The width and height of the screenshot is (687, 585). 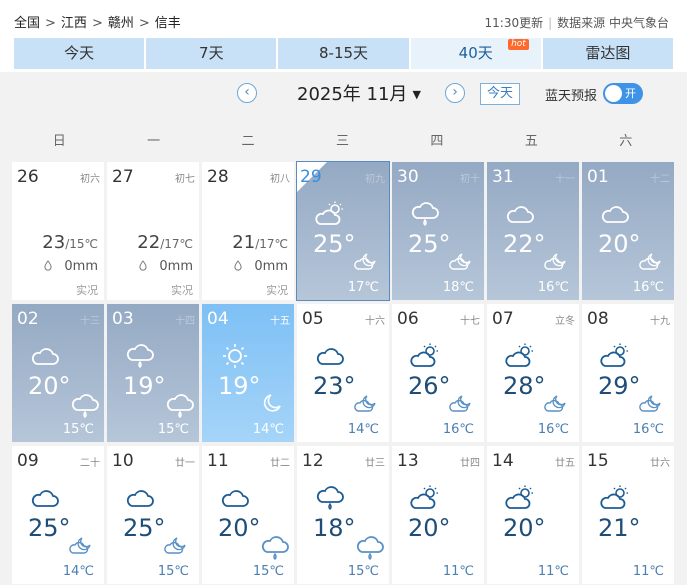 What do you see at coordinates (334, 528) in the screenshot?
I see `high-temperature: 18°` at bounding box center [334, 528].